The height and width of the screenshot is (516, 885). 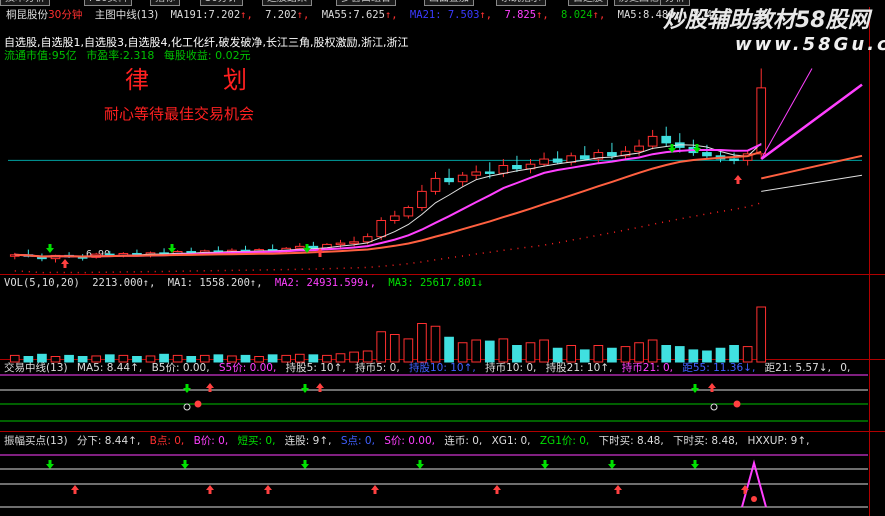 I want to click on tab-6: 画面叠加, so click(x=449, y=3).